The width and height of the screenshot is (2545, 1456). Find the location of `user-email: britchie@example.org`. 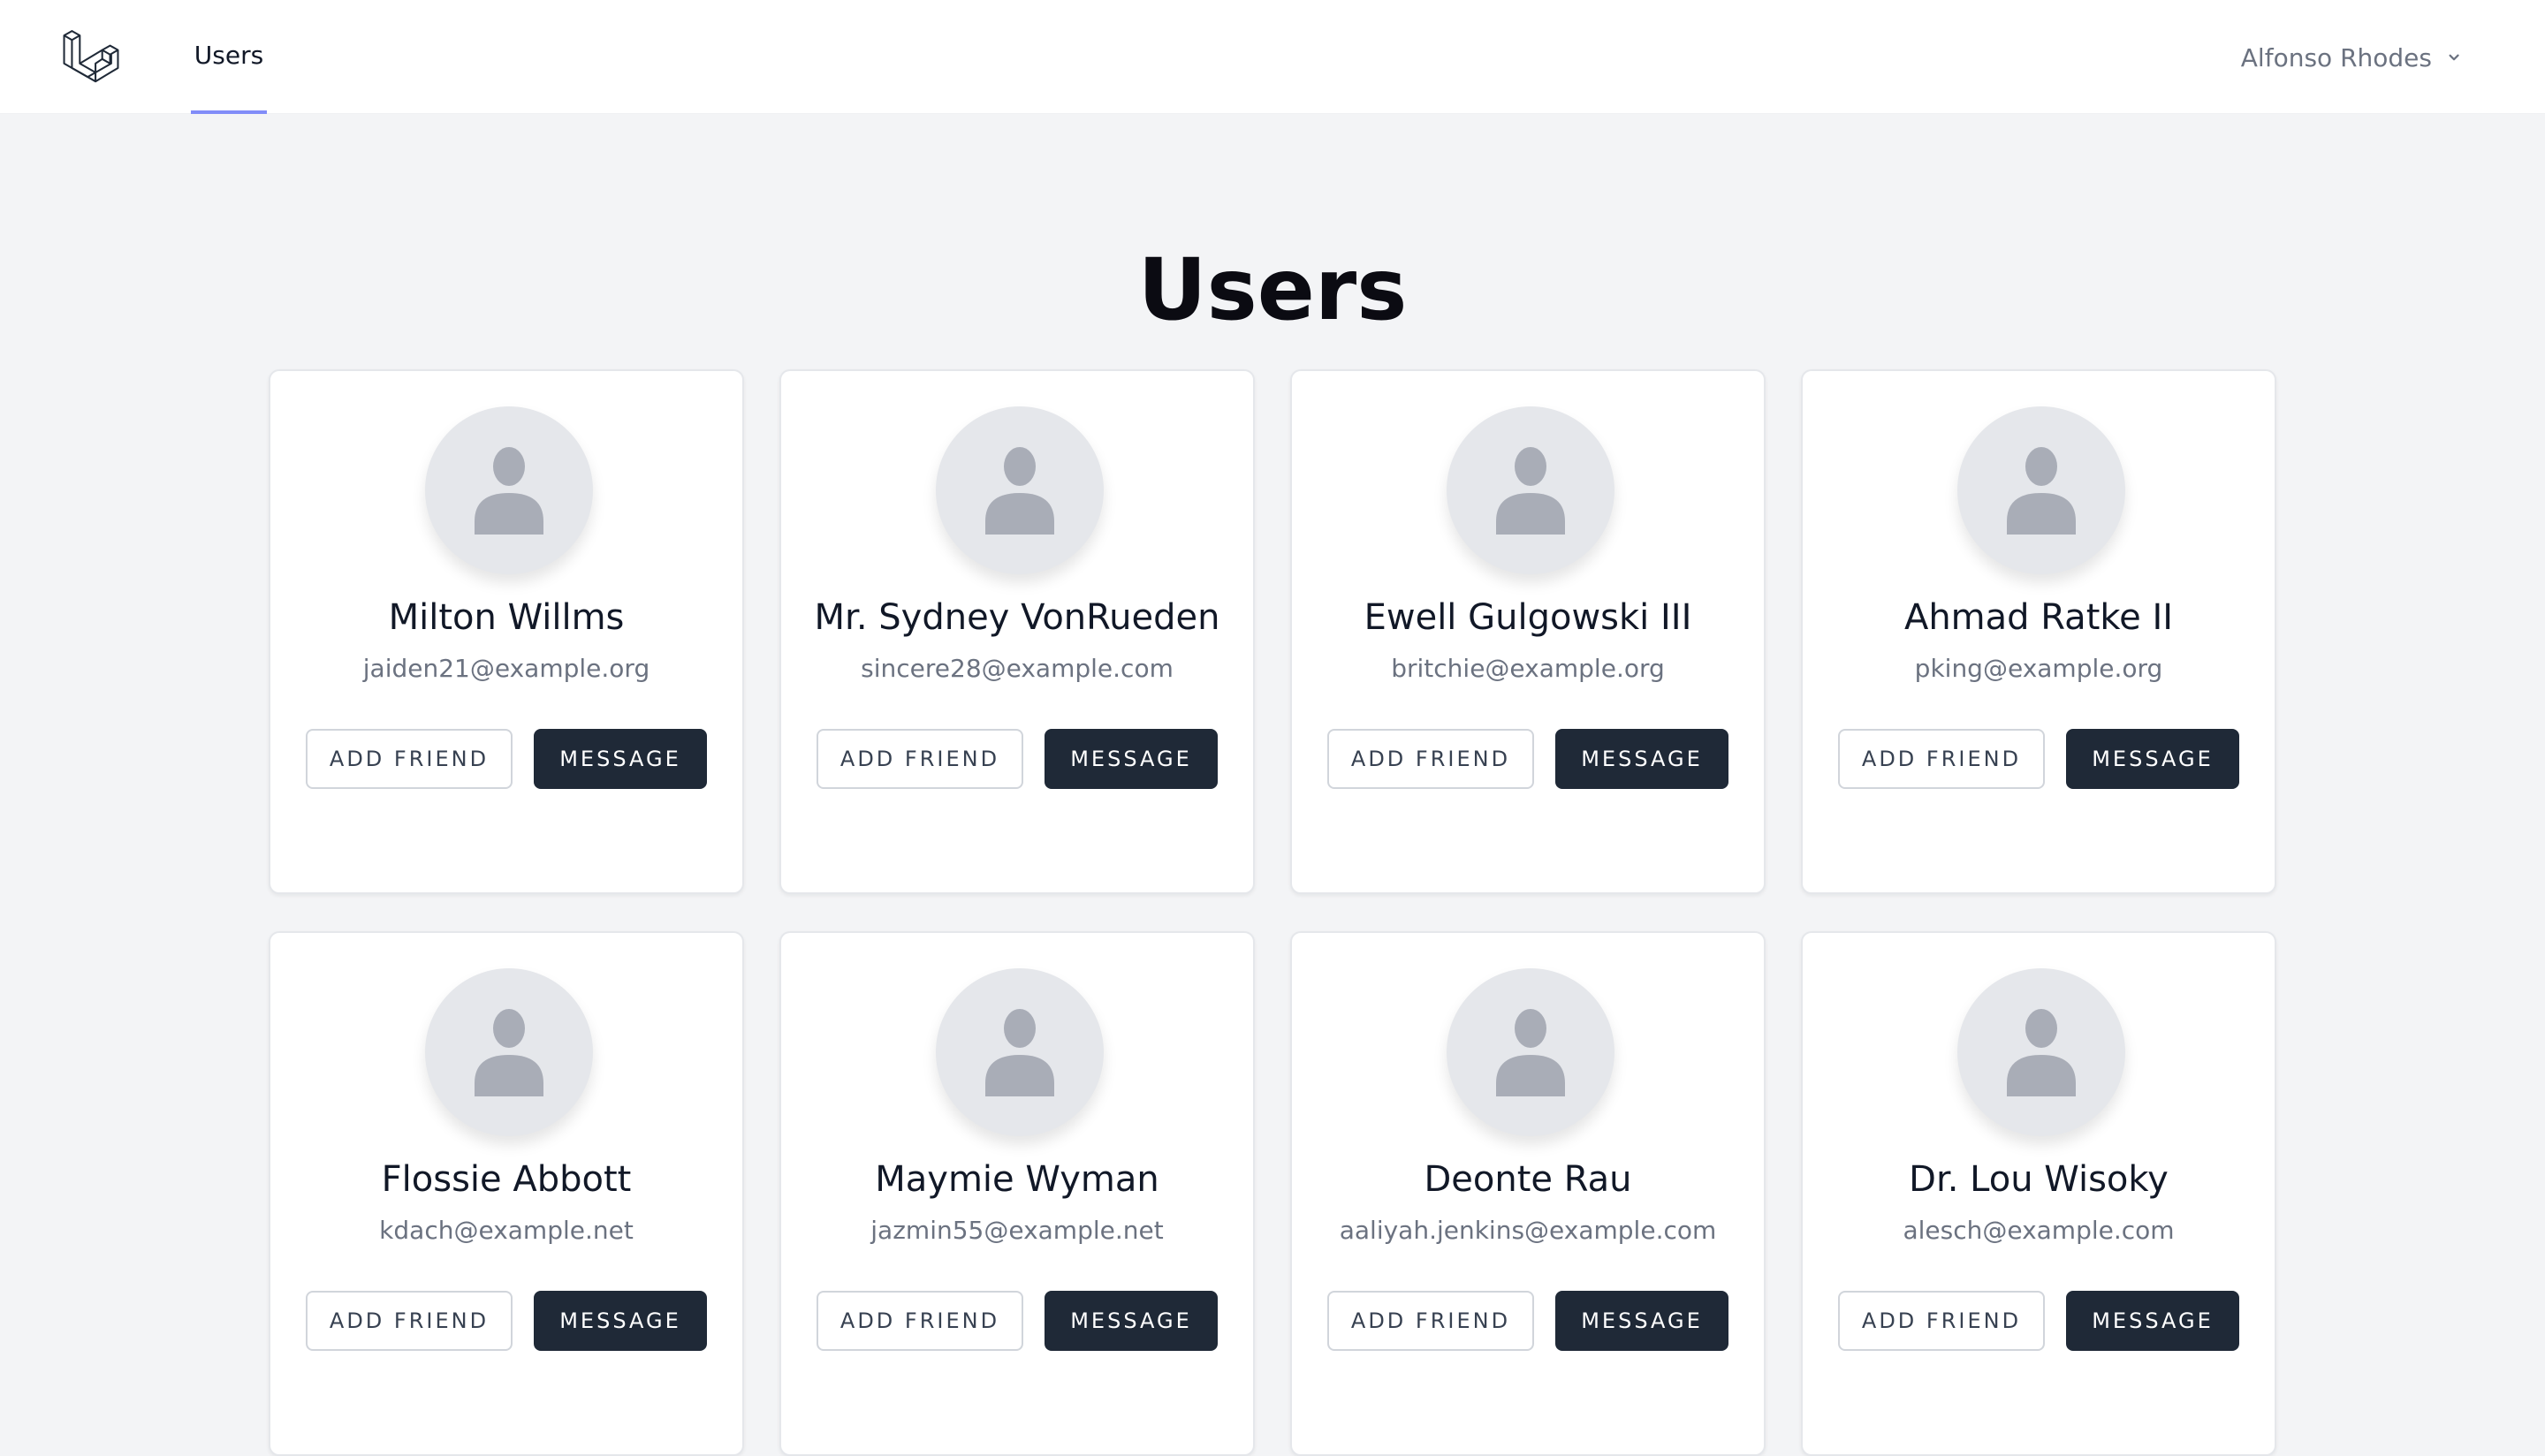

user-email: britchie@example.org is located at coordinates (1528, 669).